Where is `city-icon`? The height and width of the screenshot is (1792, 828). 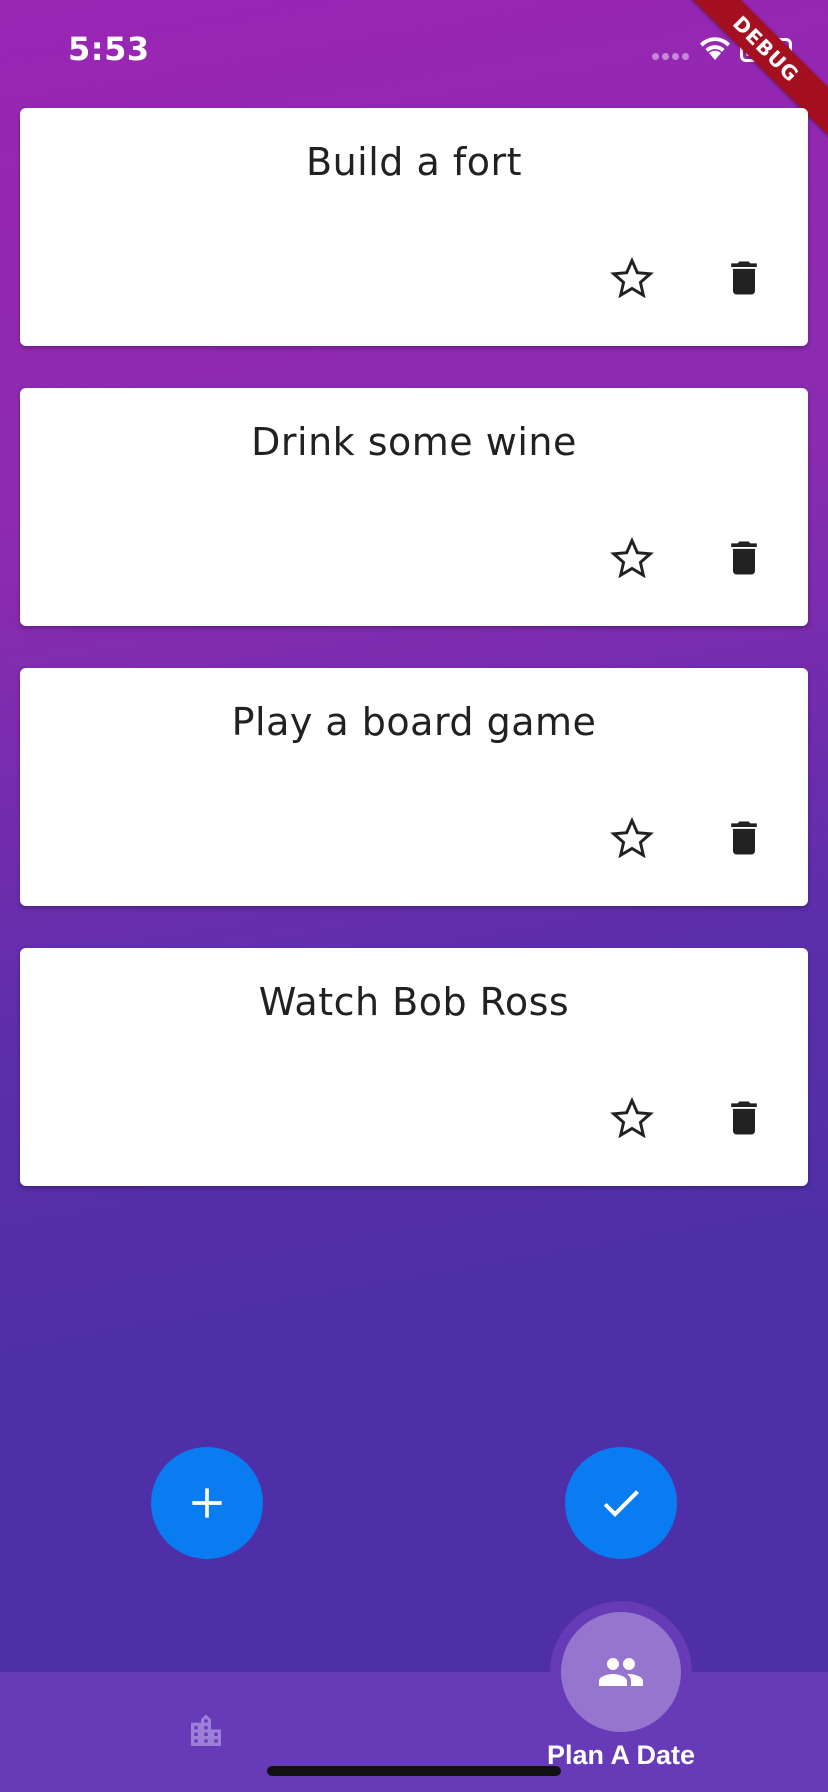 city-icon is located at coordinates (206, 1730).